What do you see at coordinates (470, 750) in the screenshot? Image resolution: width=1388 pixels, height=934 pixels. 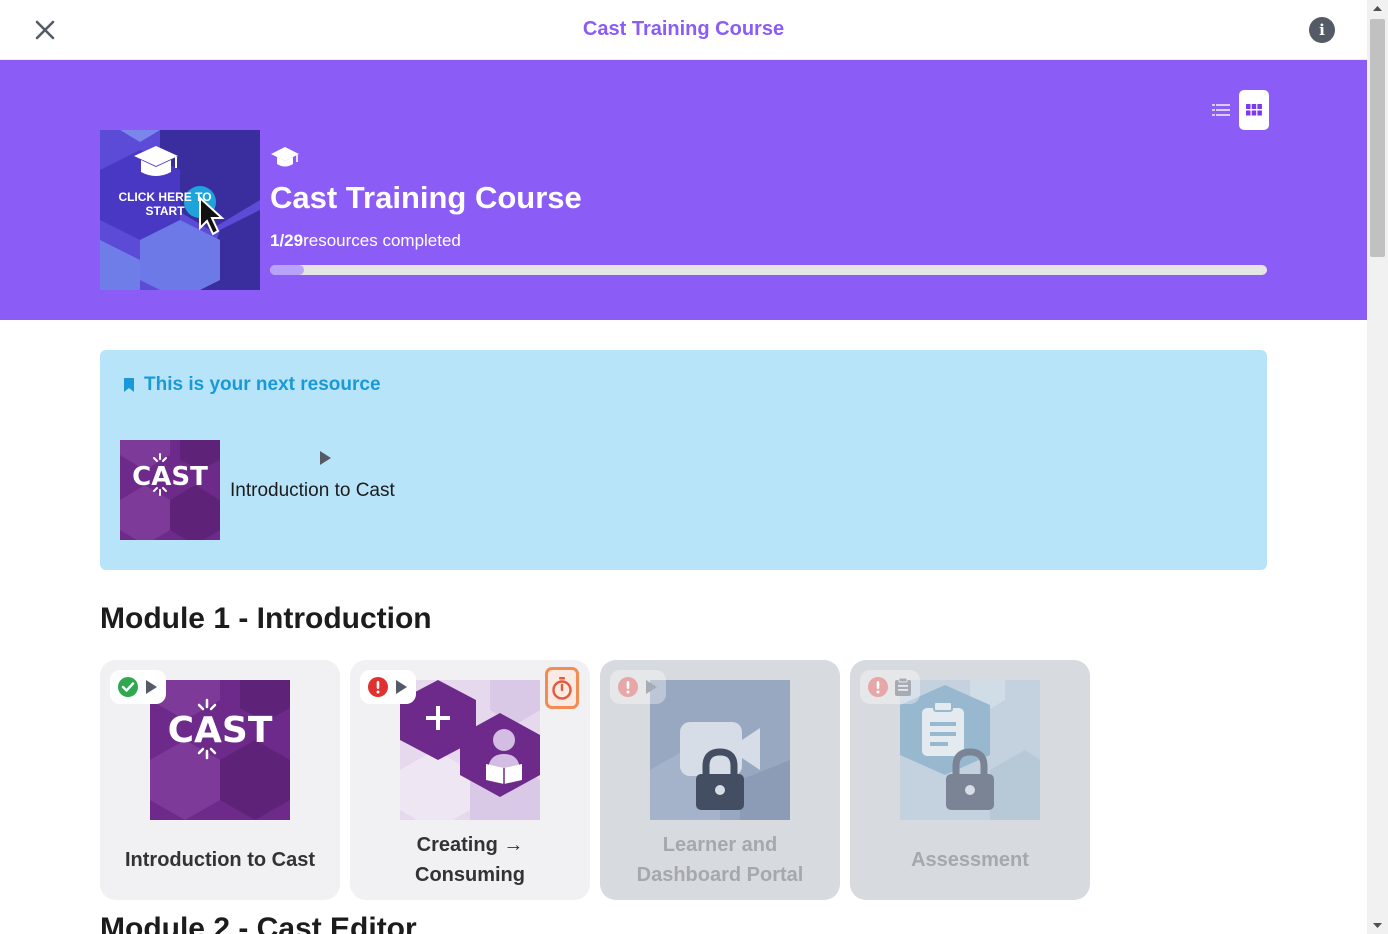 I see `card-thumbnail` at bounding box center [470, 750].